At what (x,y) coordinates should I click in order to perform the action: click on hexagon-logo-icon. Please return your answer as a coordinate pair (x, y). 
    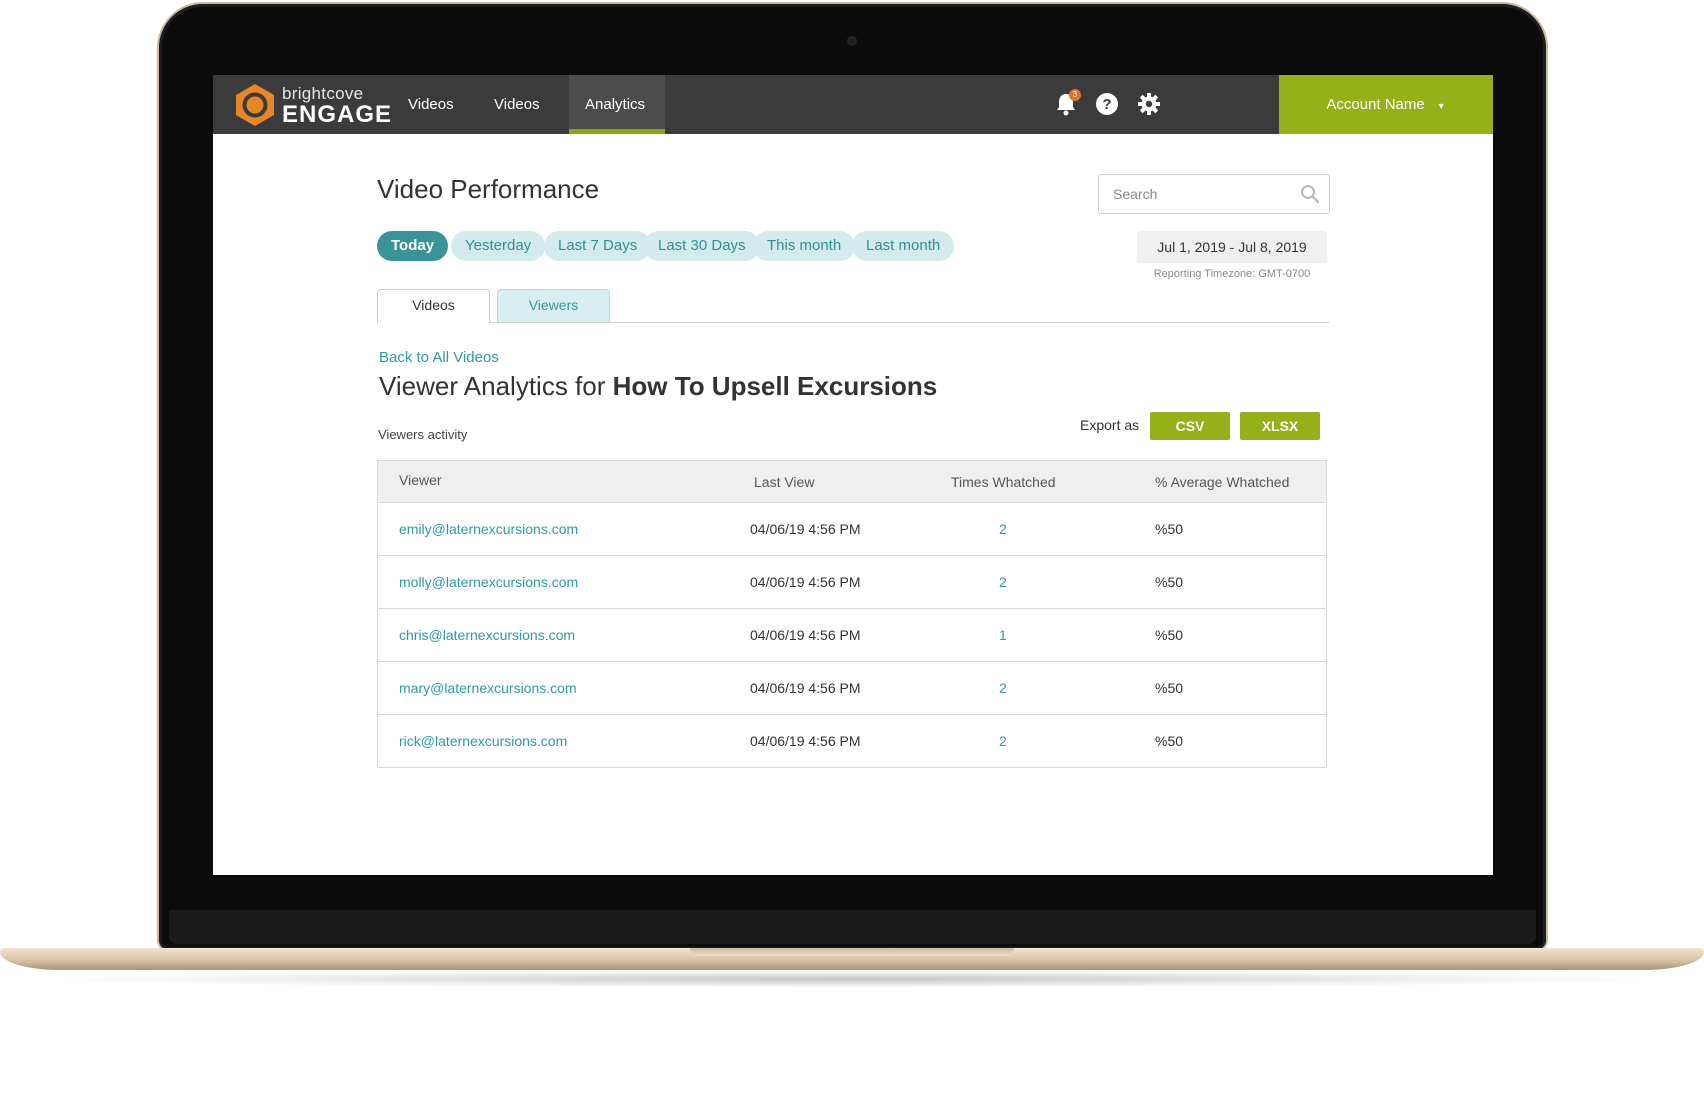
    Looking at the image, I should click on (255, 105).